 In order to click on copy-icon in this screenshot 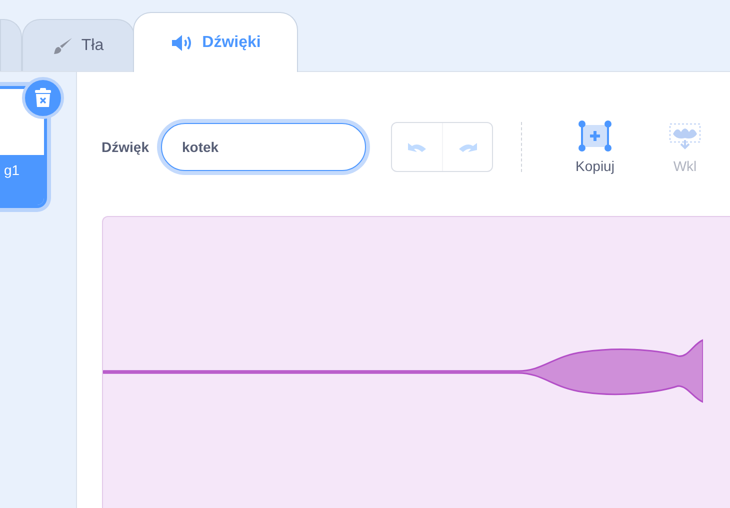, I will do `click(595, 136)`.